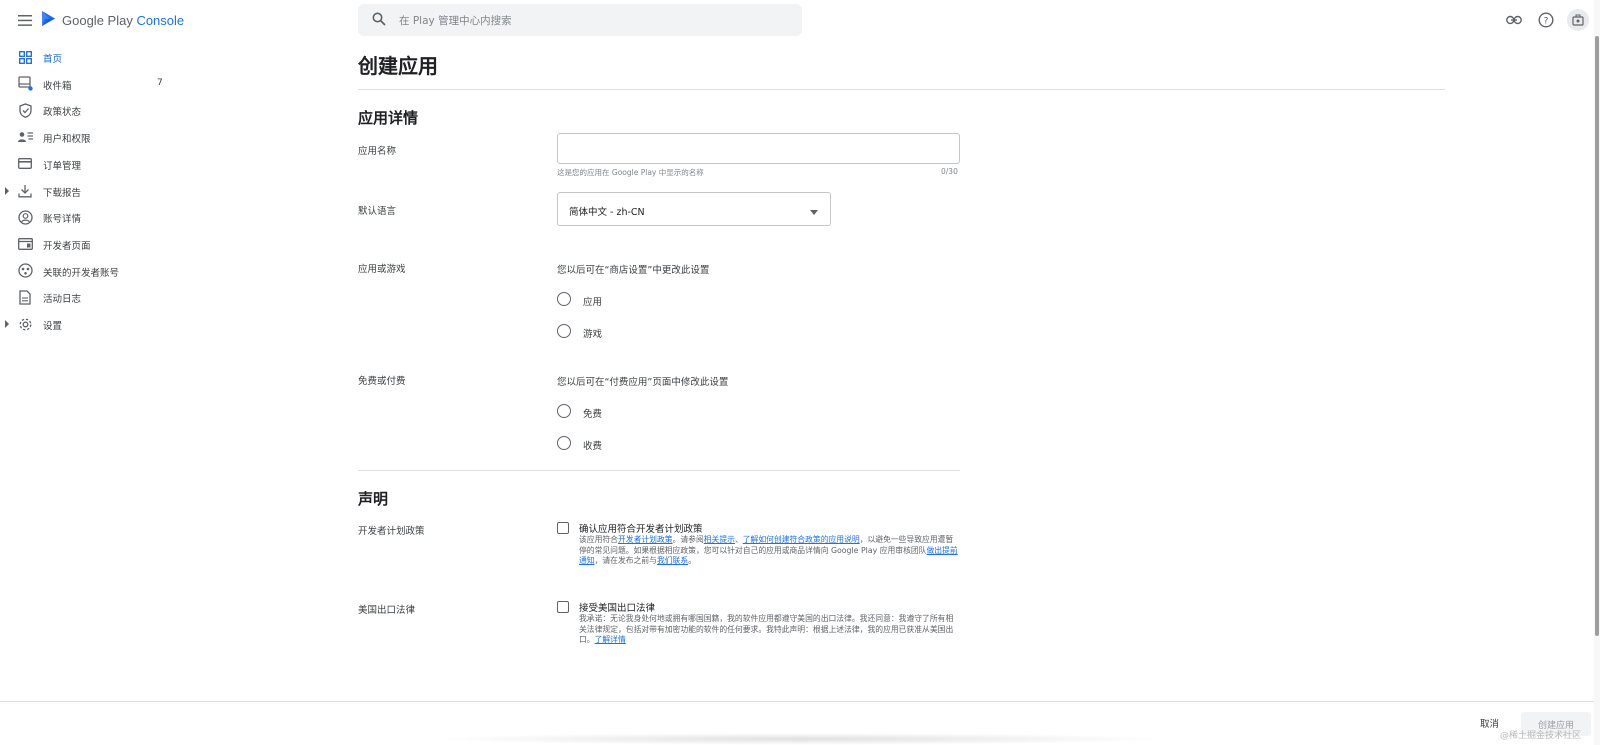  Describe the element at coordinates (607, 212) in the screenshot. I see `selected-language: 简体中文 - zh-CN` at that location.